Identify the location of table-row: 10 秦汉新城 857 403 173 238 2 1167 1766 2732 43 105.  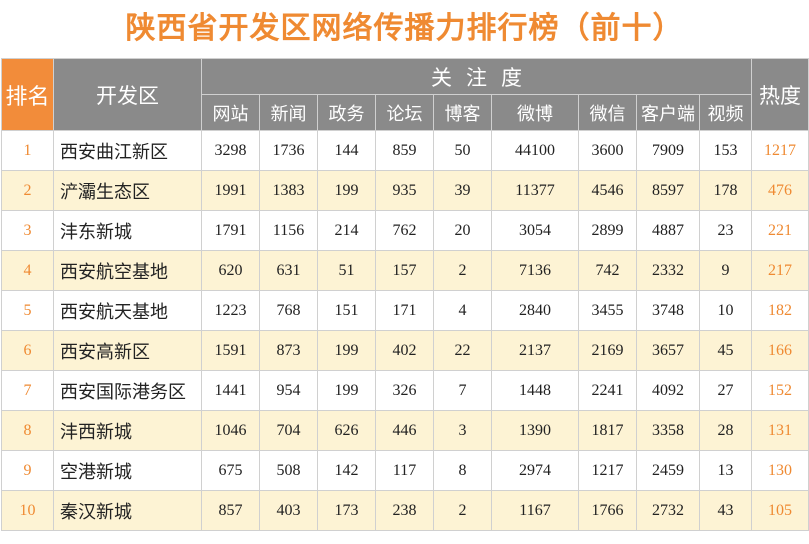
(405, 510).